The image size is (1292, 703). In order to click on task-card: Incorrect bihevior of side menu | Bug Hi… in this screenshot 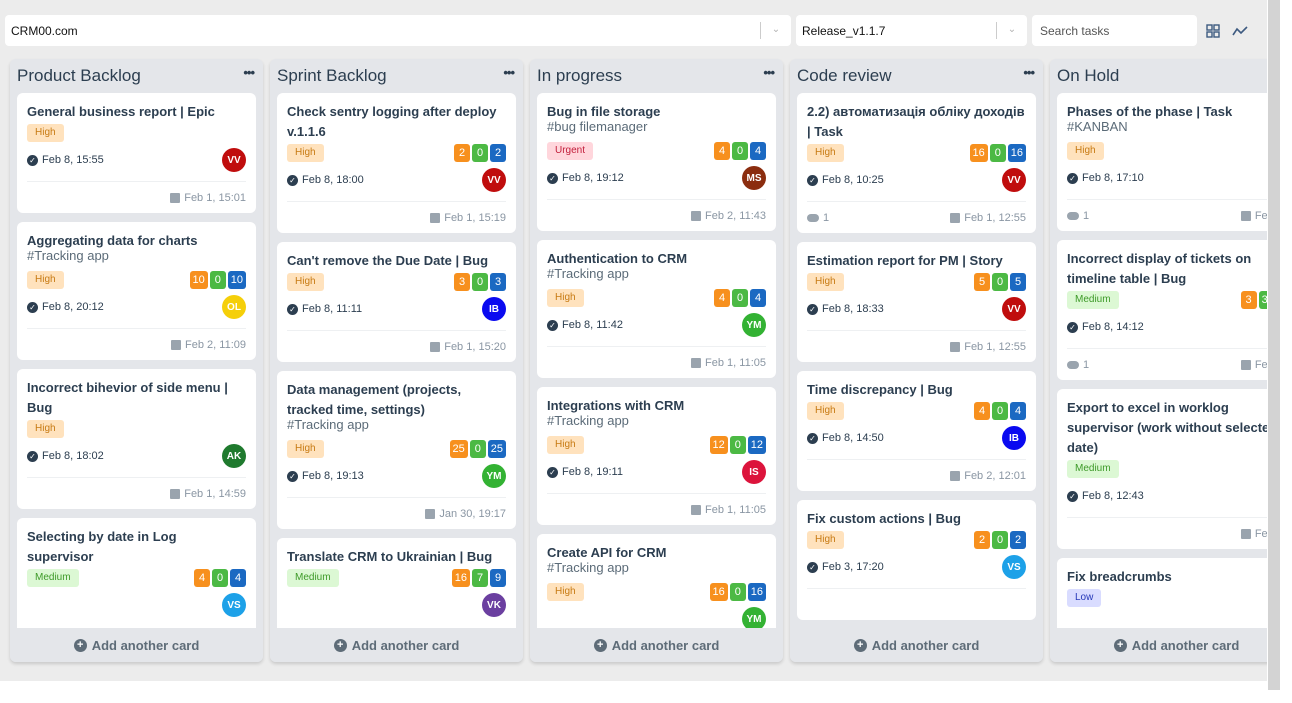, I will do `click(136, 439)`.